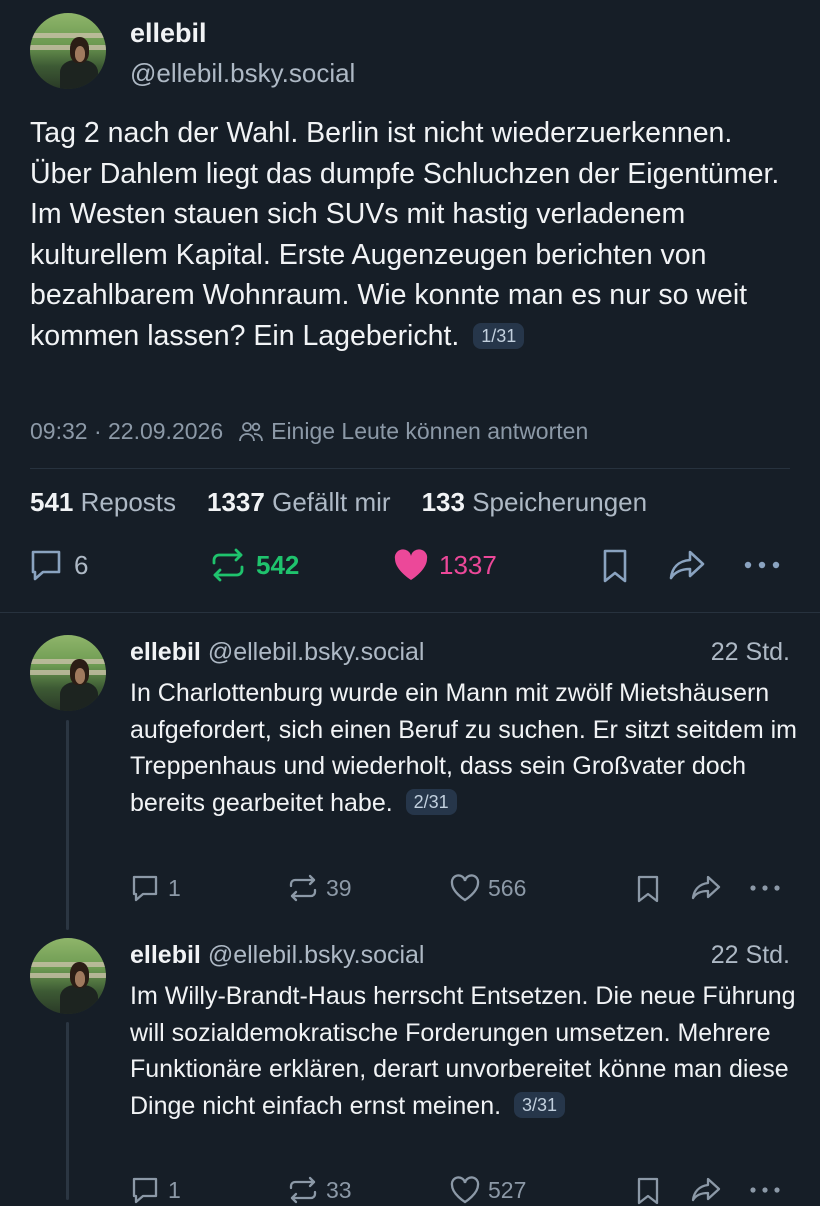  Describe the element at coordinates (251, 431) in the screenshot. I see `people-icon` at that location.